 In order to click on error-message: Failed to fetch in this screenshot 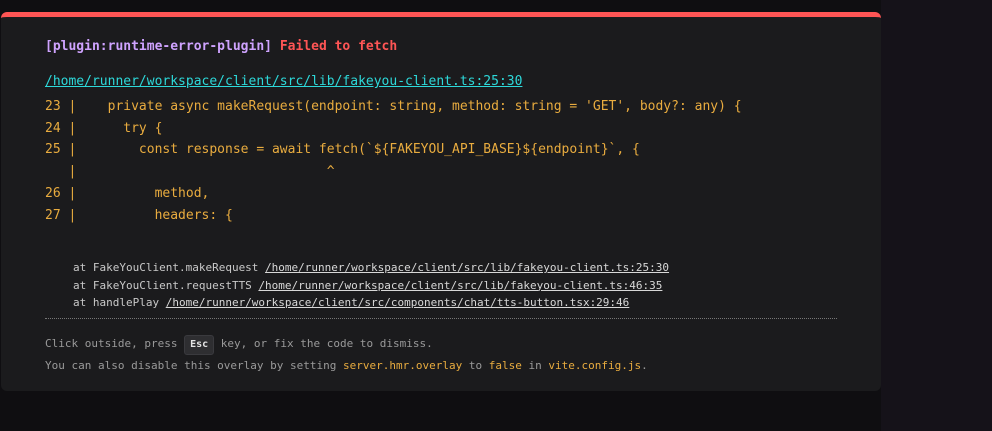, I will do `click(338, 46)`.